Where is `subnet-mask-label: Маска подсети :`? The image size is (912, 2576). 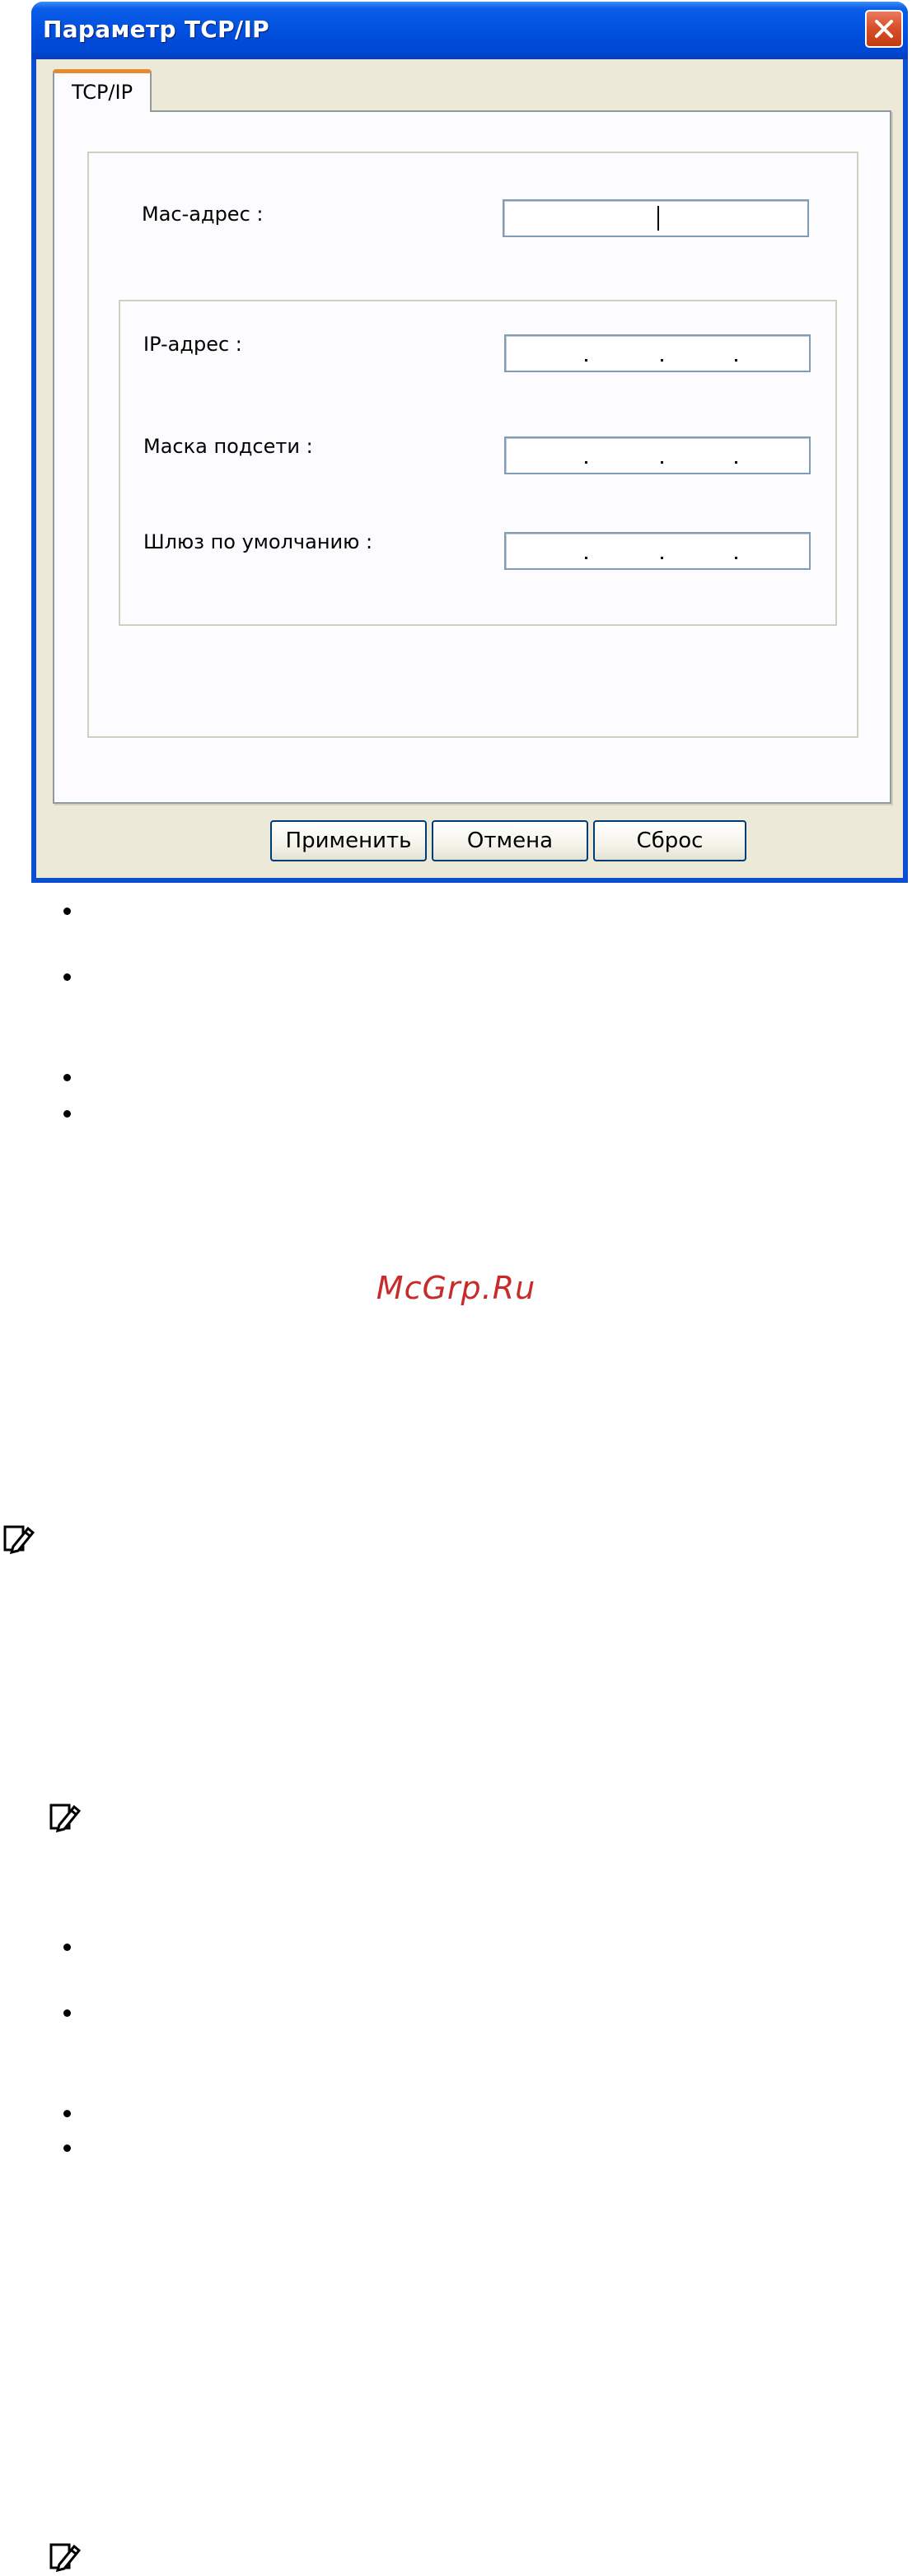
subnet-mask-label: Маска подсети : is located at coordinates (228, 446).